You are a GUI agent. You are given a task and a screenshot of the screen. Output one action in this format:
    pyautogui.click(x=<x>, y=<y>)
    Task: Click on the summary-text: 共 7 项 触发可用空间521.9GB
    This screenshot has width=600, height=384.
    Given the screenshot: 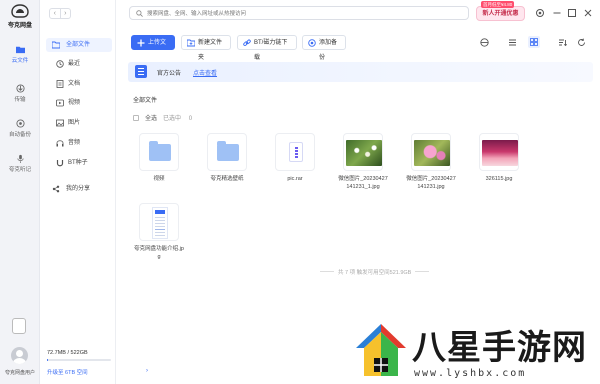 What is the action you would take?
    pyautogui.click(x=375, y=273)
    